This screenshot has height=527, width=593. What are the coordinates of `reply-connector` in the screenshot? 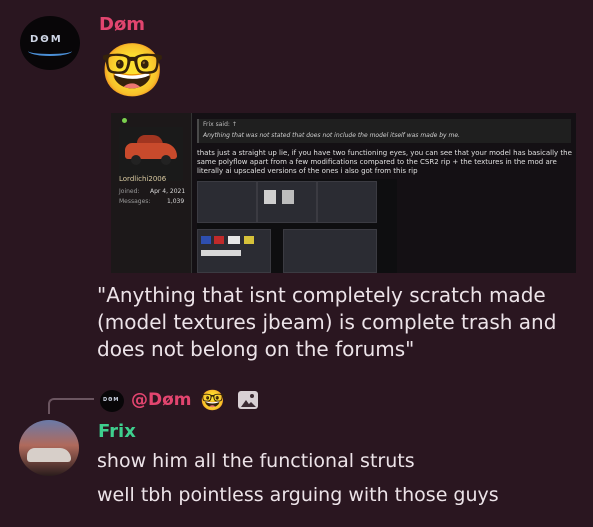 It's located at (71, 406).